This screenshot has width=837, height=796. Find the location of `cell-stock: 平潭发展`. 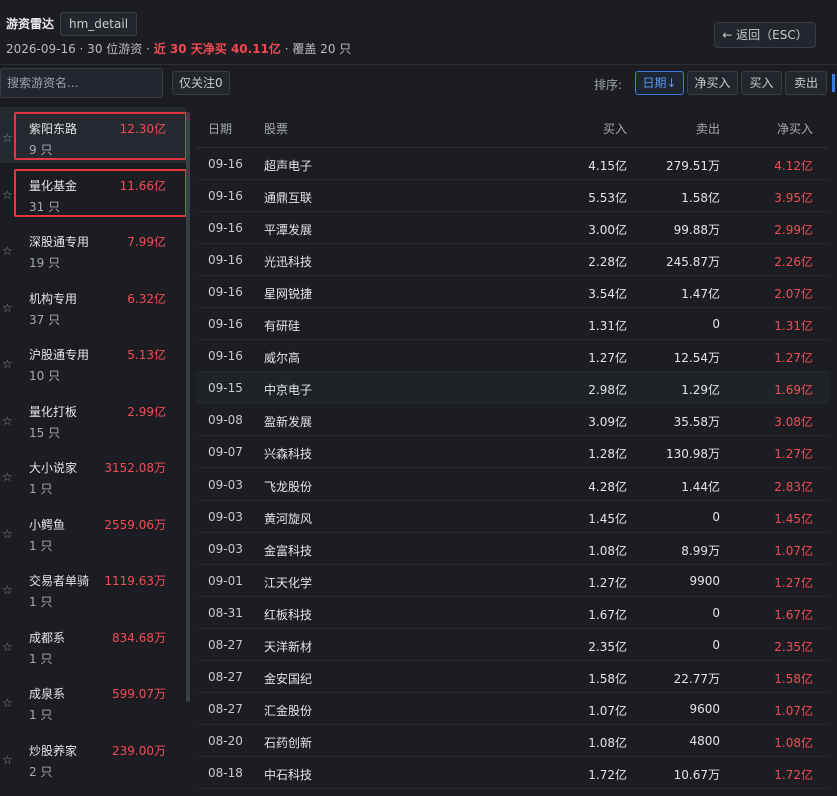

cell-stock: 平潭发展 is located at coordinates (288, 230).